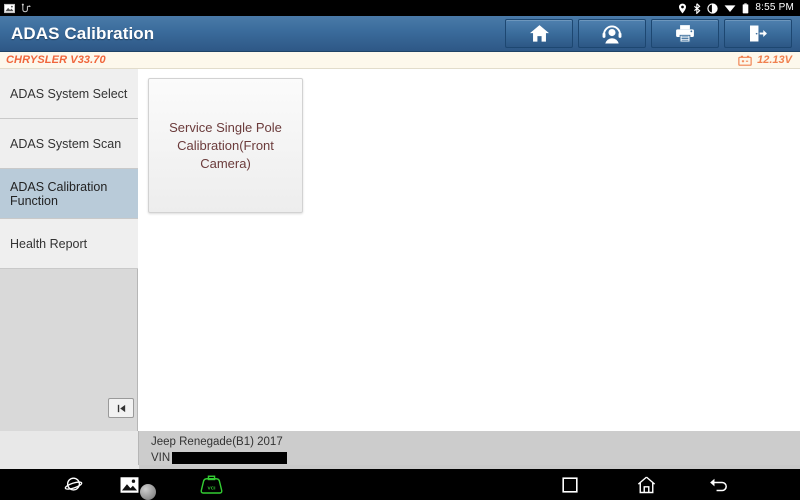 The image size is (800, 500). What do you see at coordinates (713, 8) in the screenshot?
I see `sync-rotate-icon` at bounding box center [713, 8].